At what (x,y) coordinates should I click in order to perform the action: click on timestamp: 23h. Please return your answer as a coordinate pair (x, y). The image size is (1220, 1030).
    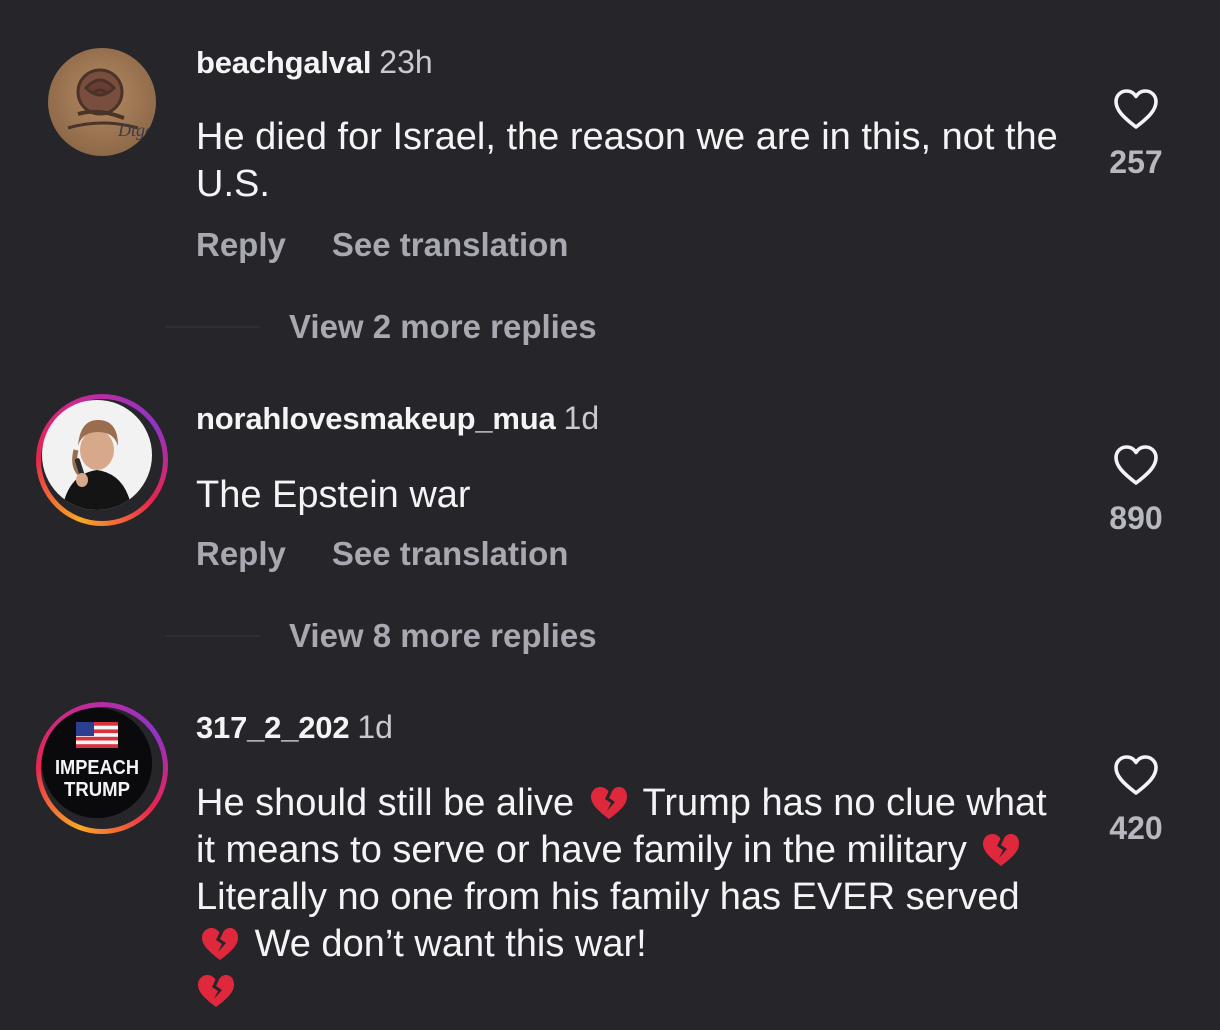
    Looking at the image, I should click on (406, 62).